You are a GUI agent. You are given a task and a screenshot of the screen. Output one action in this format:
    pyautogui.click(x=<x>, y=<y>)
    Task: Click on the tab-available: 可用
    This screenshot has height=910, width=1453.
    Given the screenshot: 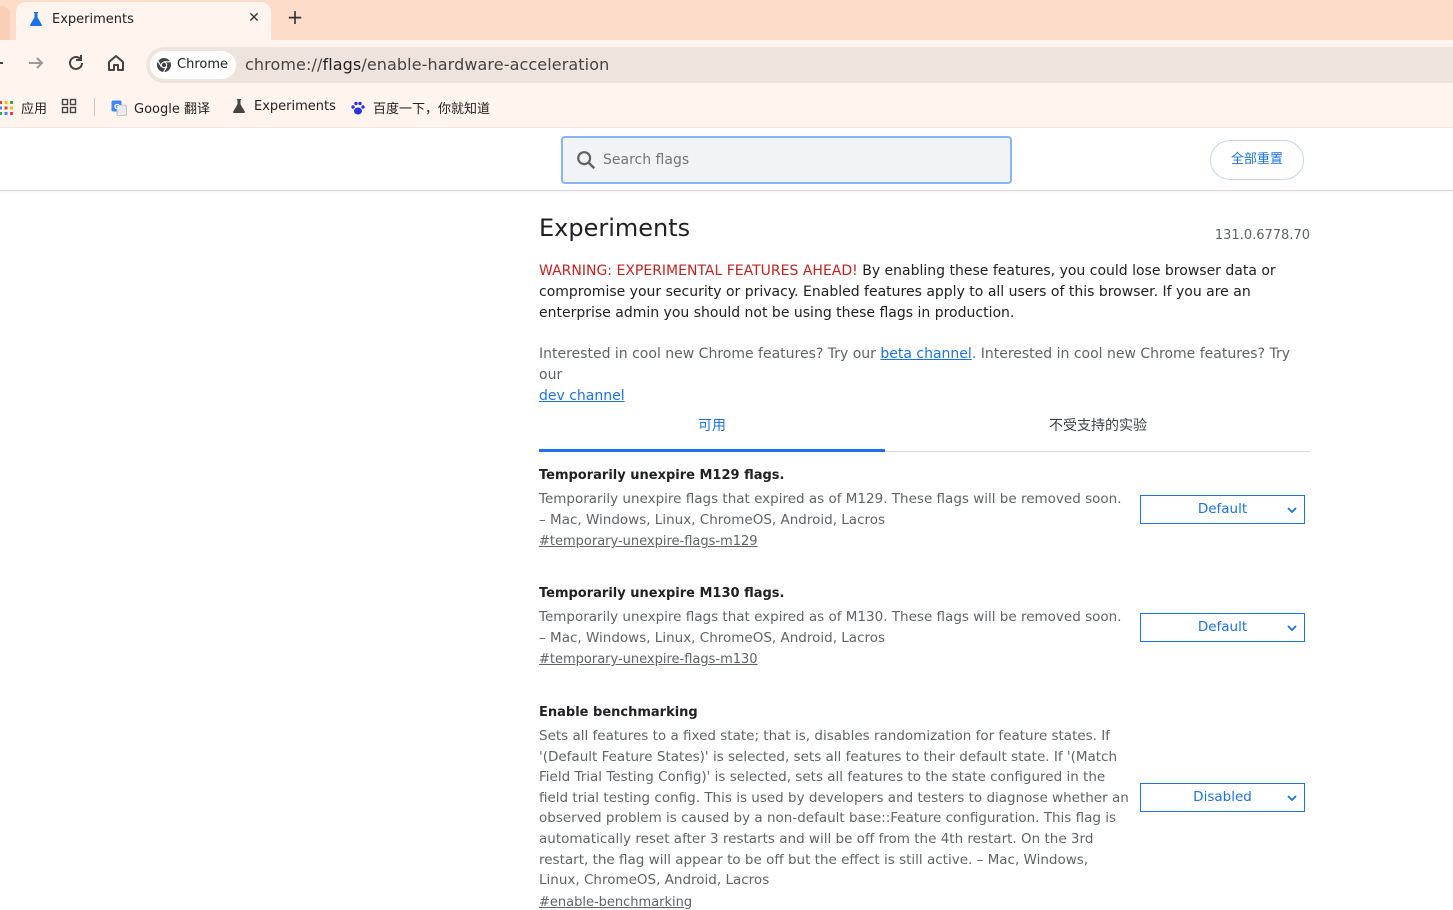 What is the action you would take?
    pyautogui.click(x=712, y=432)
    